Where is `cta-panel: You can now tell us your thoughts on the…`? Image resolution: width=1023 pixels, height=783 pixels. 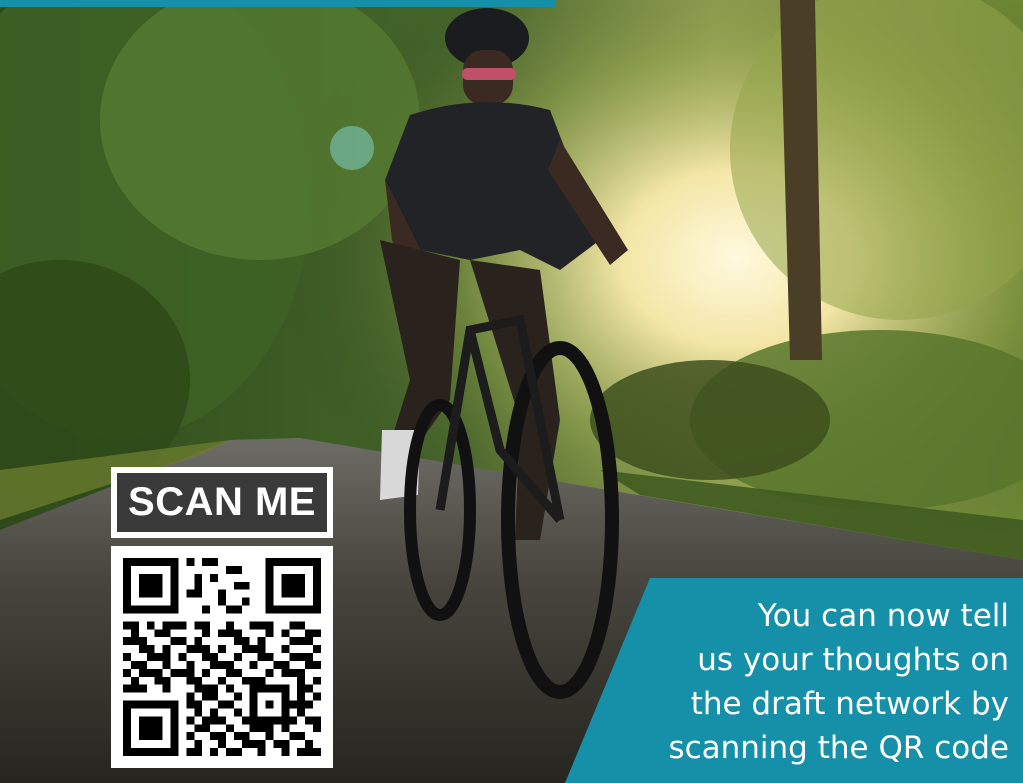
cta-panel: You can now tell us your thoughts on the… is located at coordinates (794, 680).